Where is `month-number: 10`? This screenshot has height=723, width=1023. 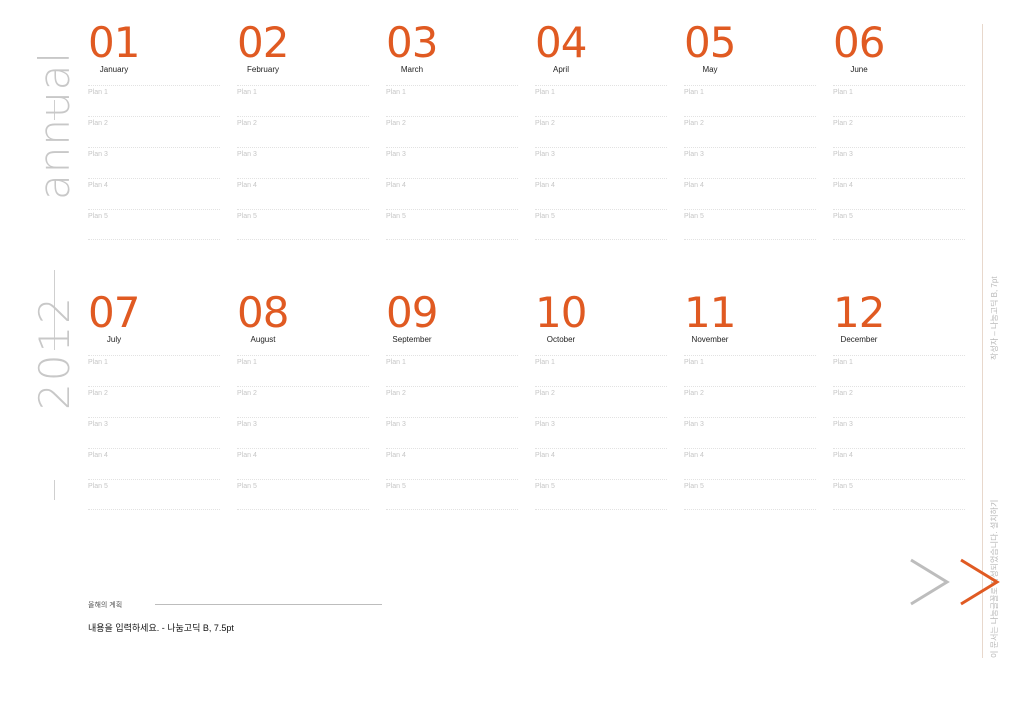
month-number: 10 is located at coordinates (561, 312).